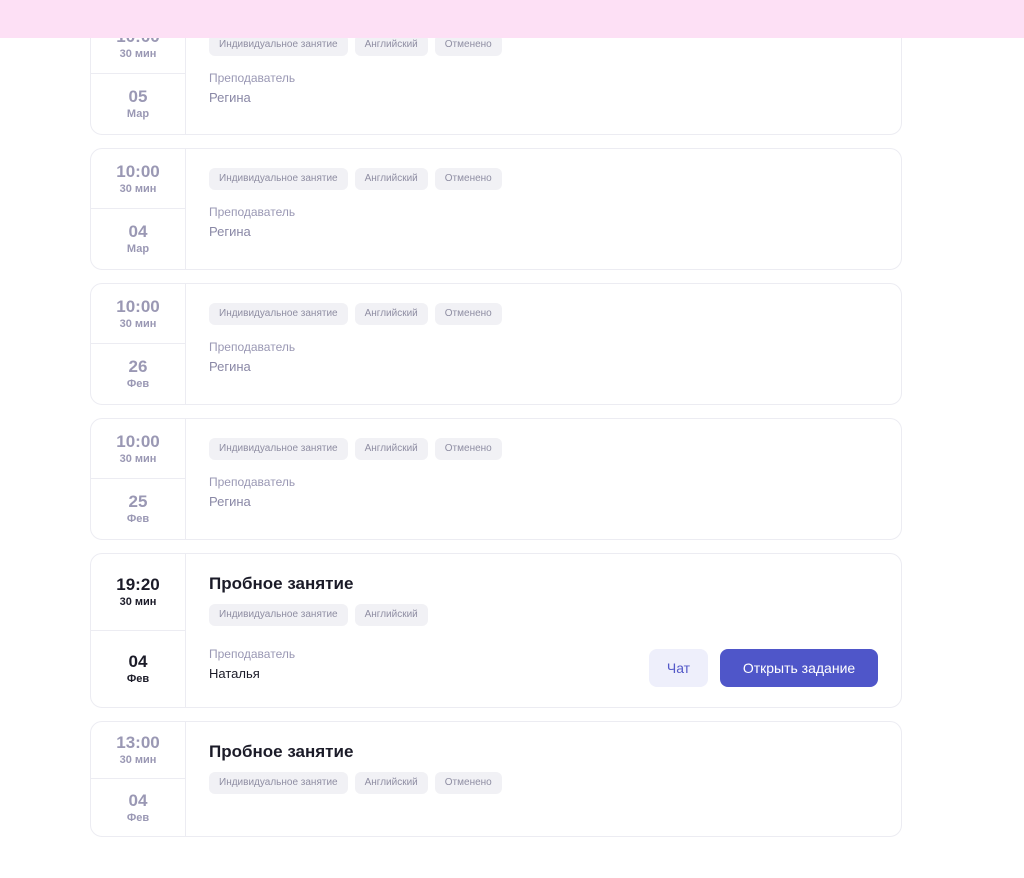 The height and width of the screenshot is (878, 1024). I want to click on lesson-day: 26, so click(138, 366).